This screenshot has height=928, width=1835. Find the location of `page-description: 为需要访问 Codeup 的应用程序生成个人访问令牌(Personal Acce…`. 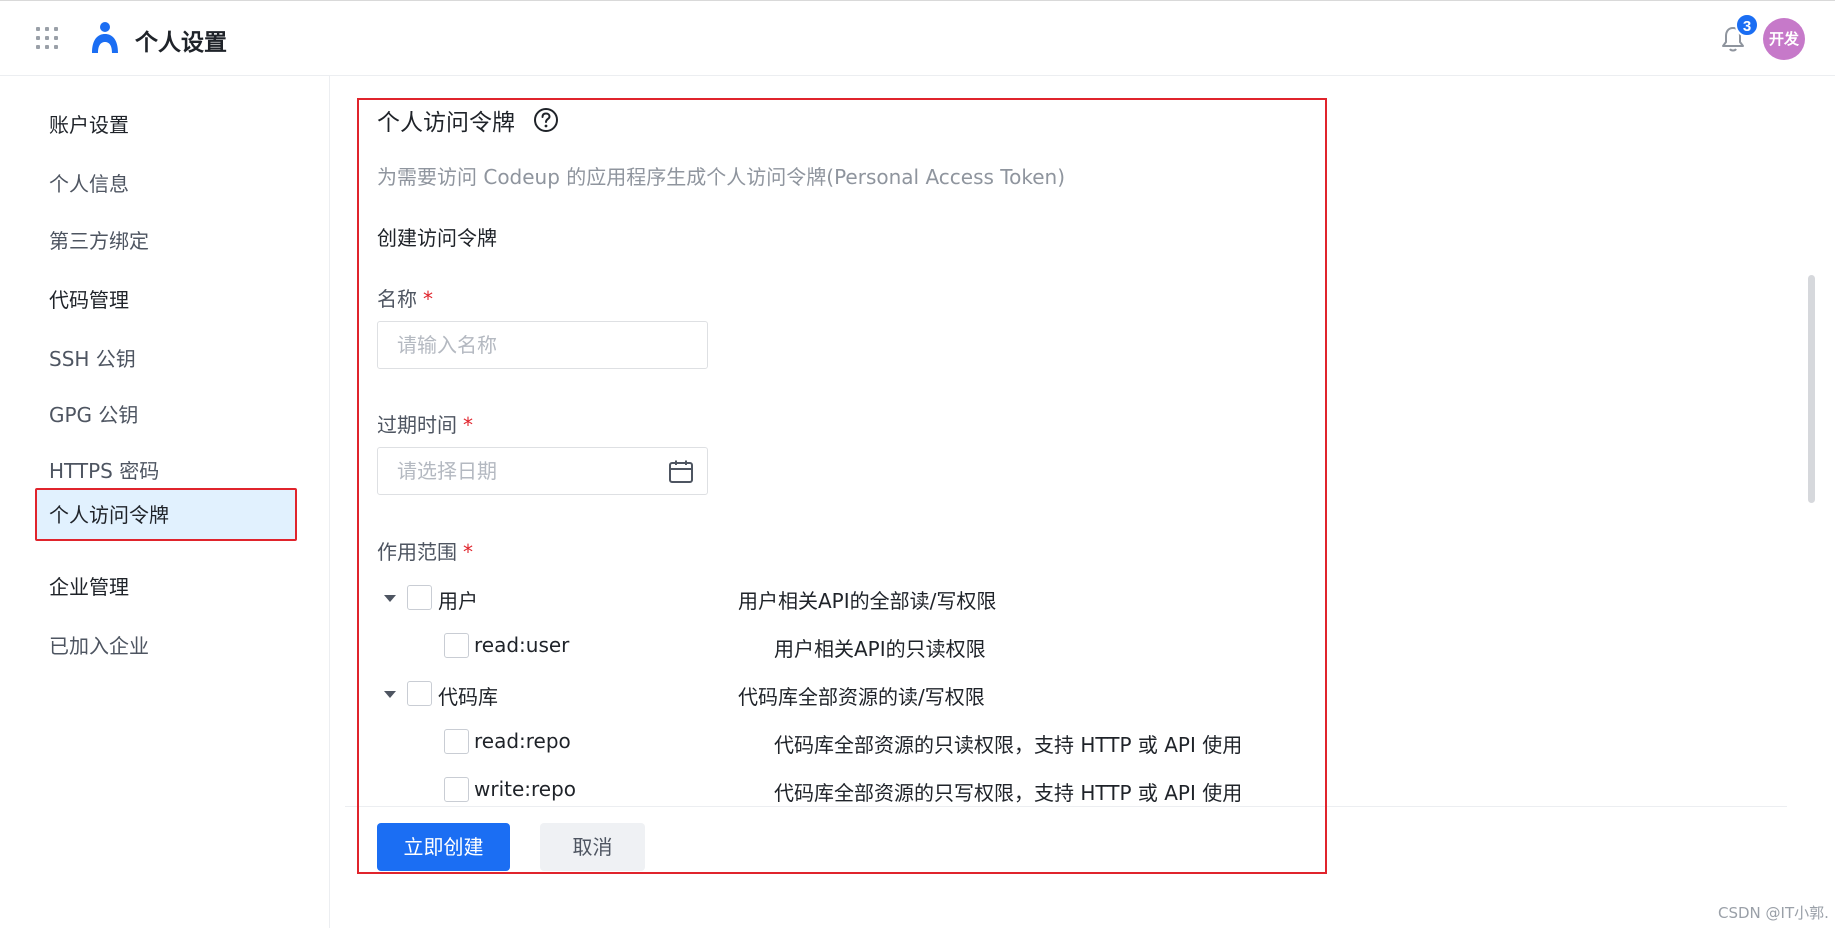

page-description: 为需要访问 Codeup 的应用程序生成个人访问令牌(Personal Acce… is located at coordinates (721, 177).